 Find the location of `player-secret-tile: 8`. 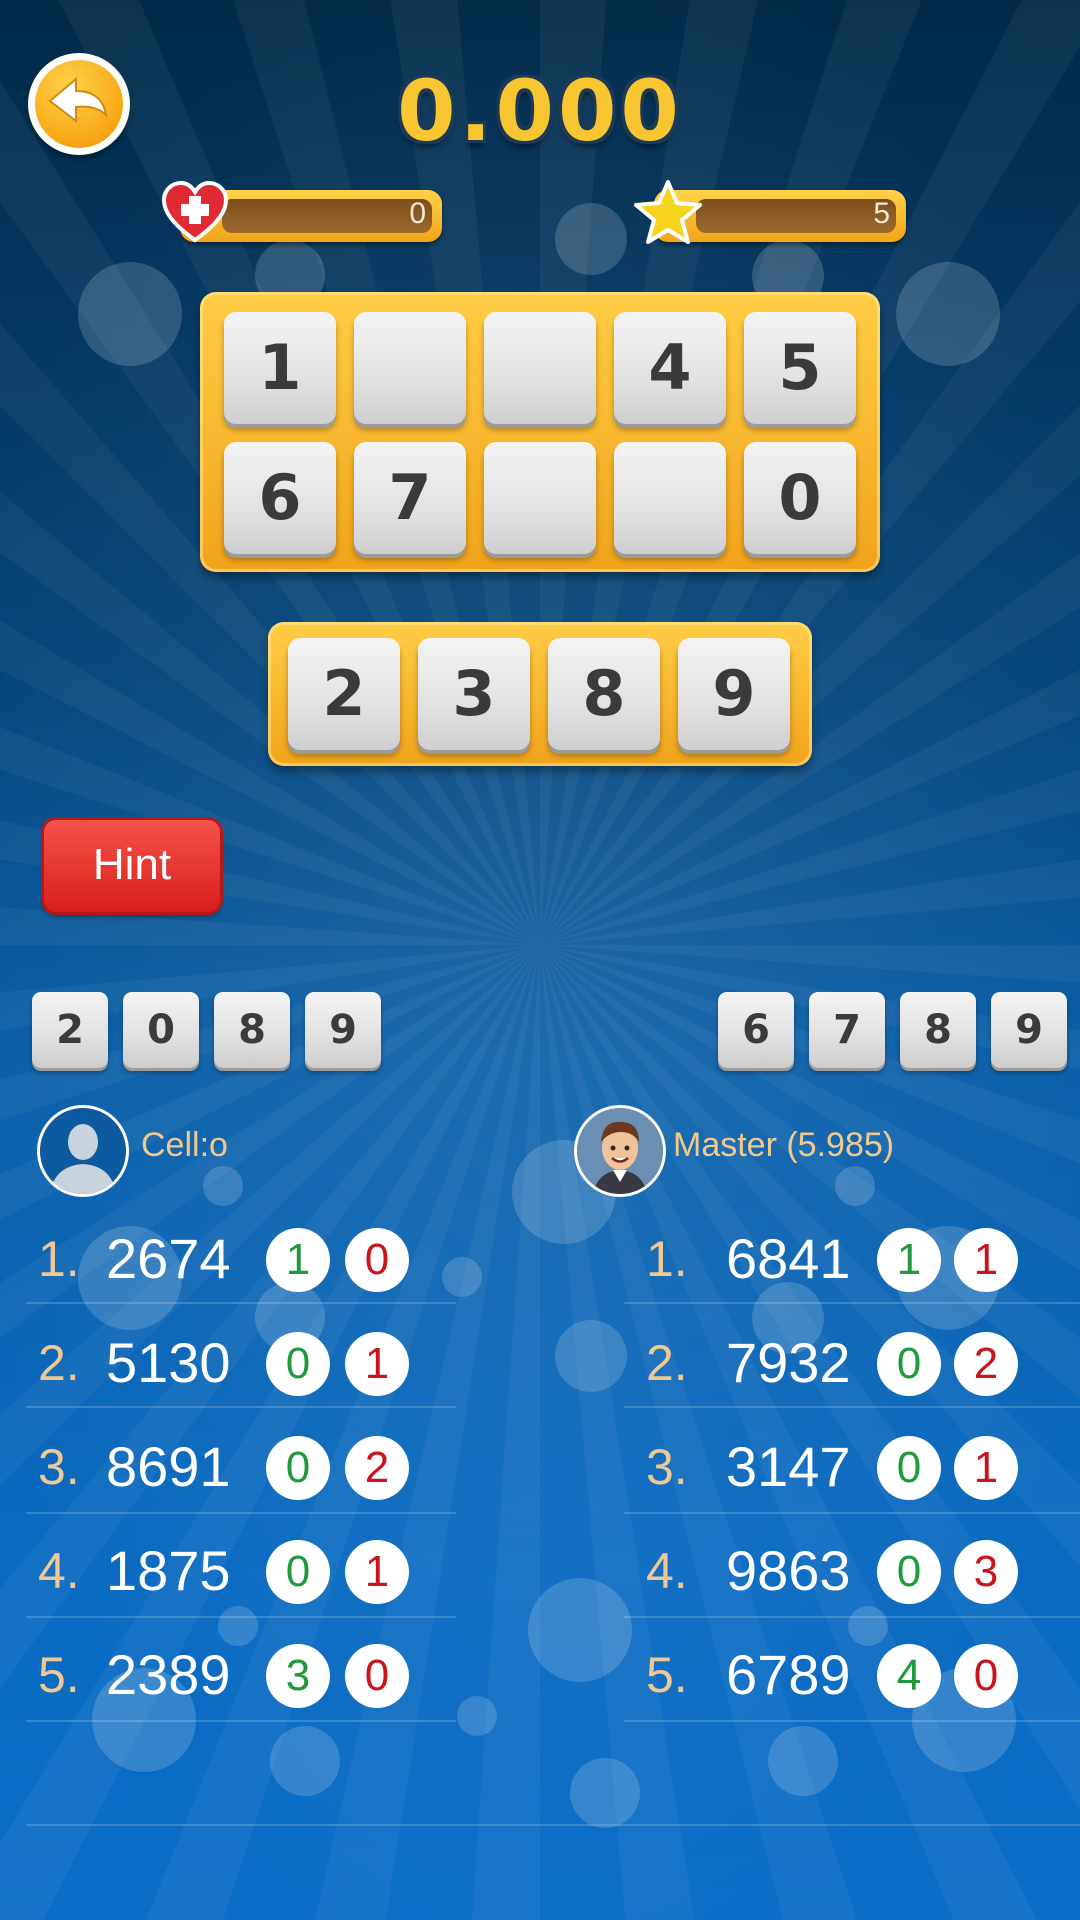

player-secret-tile: 8 is located at coordinates (252, 1030).